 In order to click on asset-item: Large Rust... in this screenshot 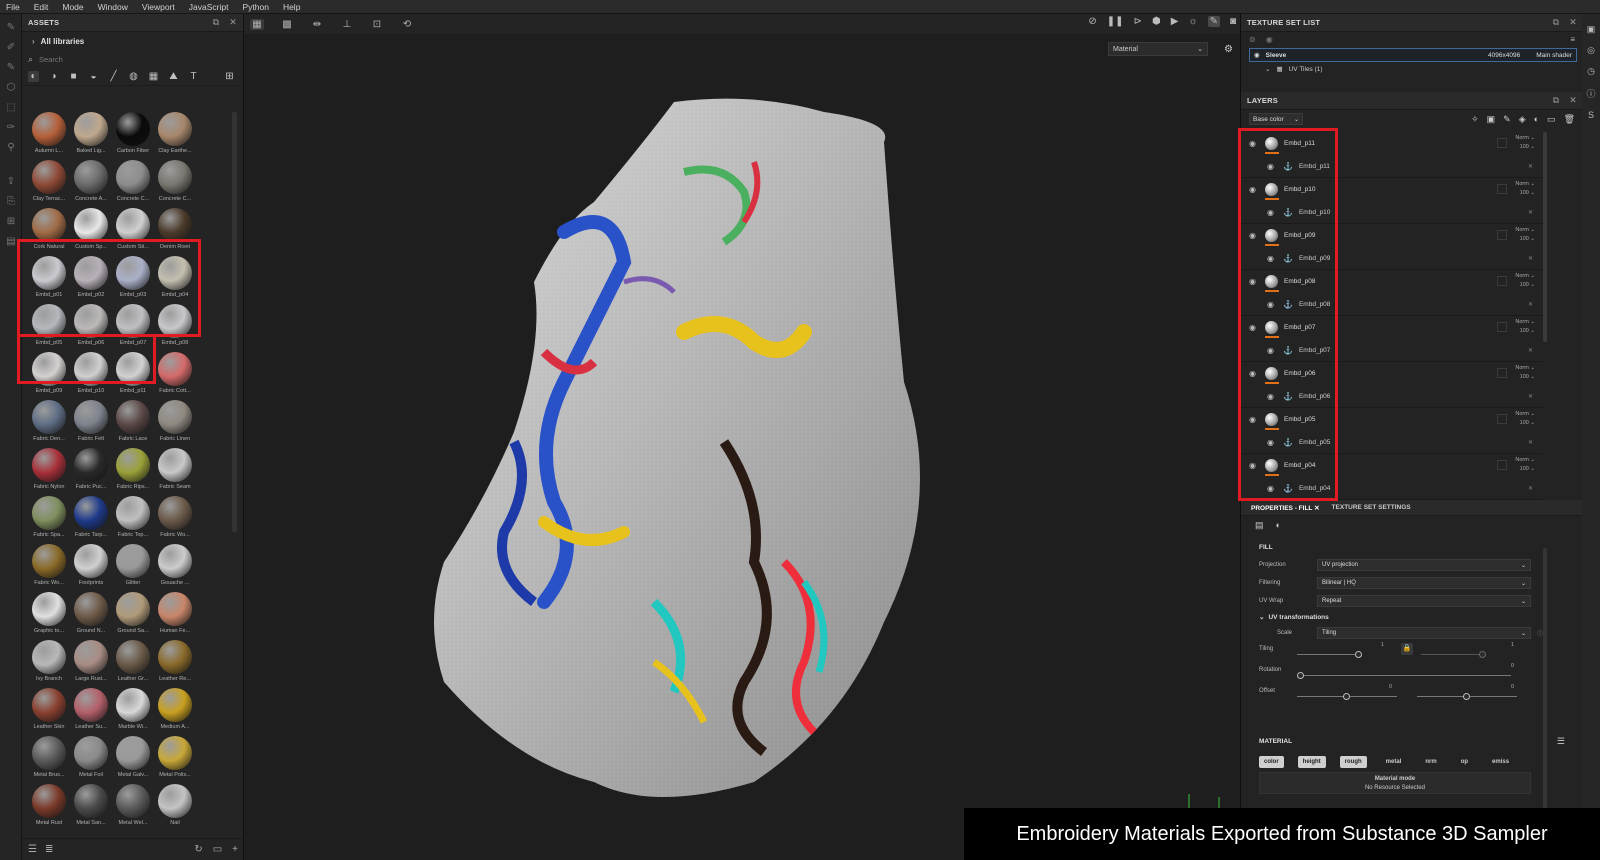, I will do `click(91, 662)`.